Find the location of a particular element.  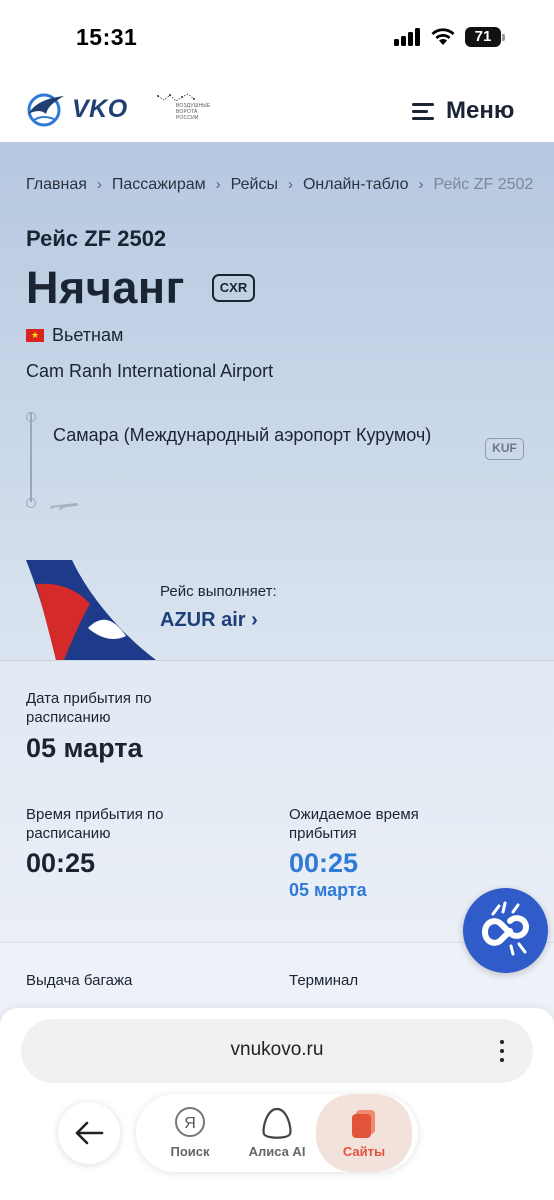

destination-city: Нячанг is located at coordinates (105, 287).